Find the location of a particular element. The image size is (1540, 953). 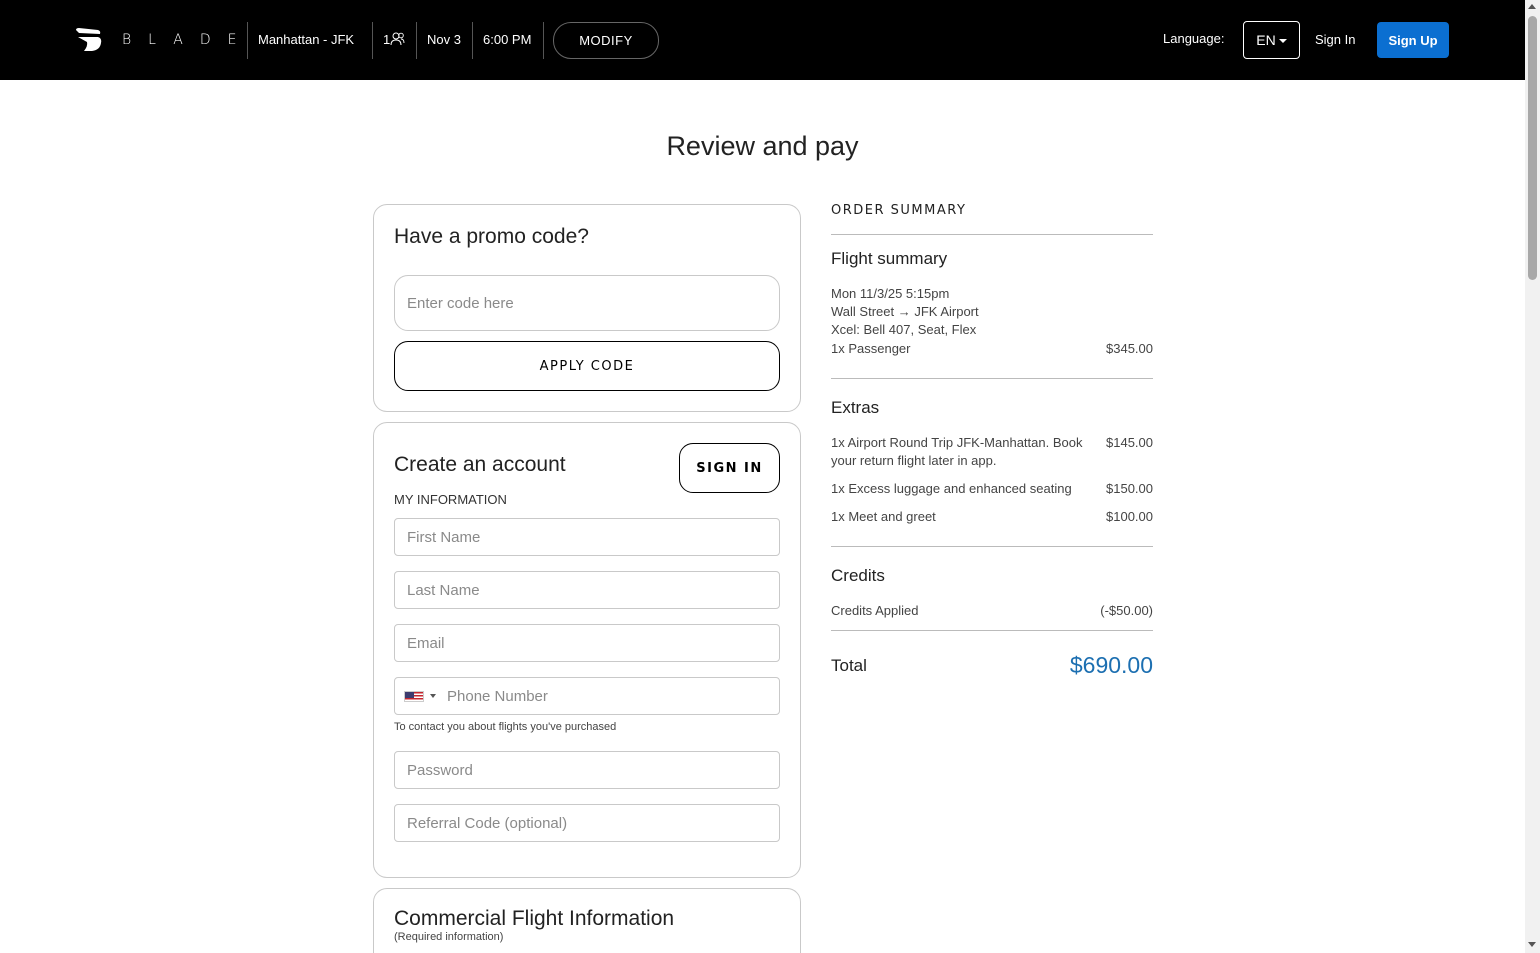

logo-wordmark: BLADE is located at coordinates (188, 40).